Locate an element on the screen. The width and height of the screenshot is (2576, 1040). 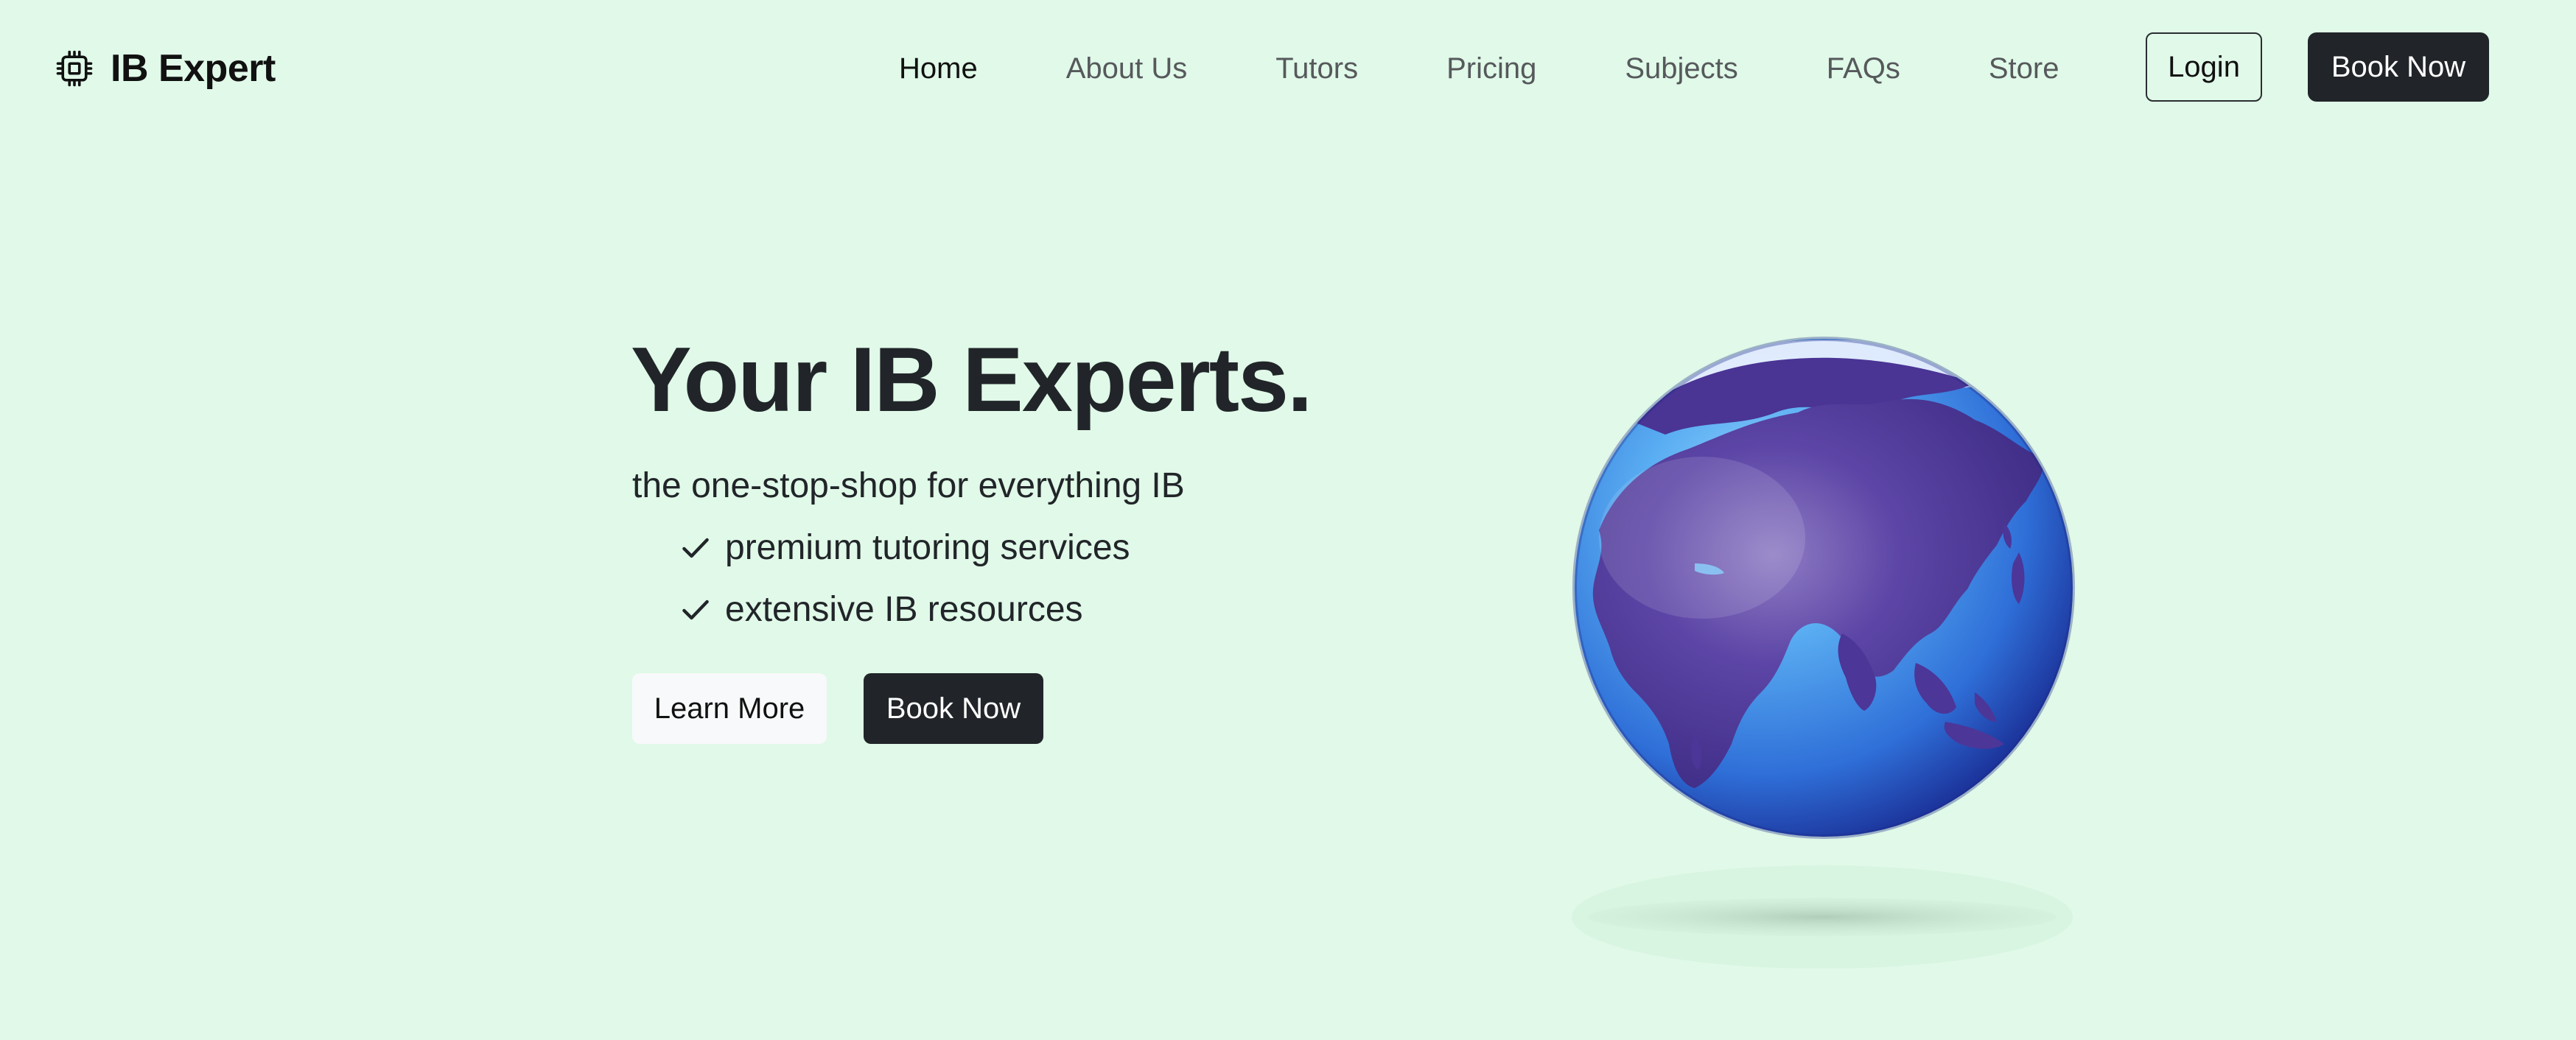
brand-name: IB Expert is located at coordinates (193, 68).